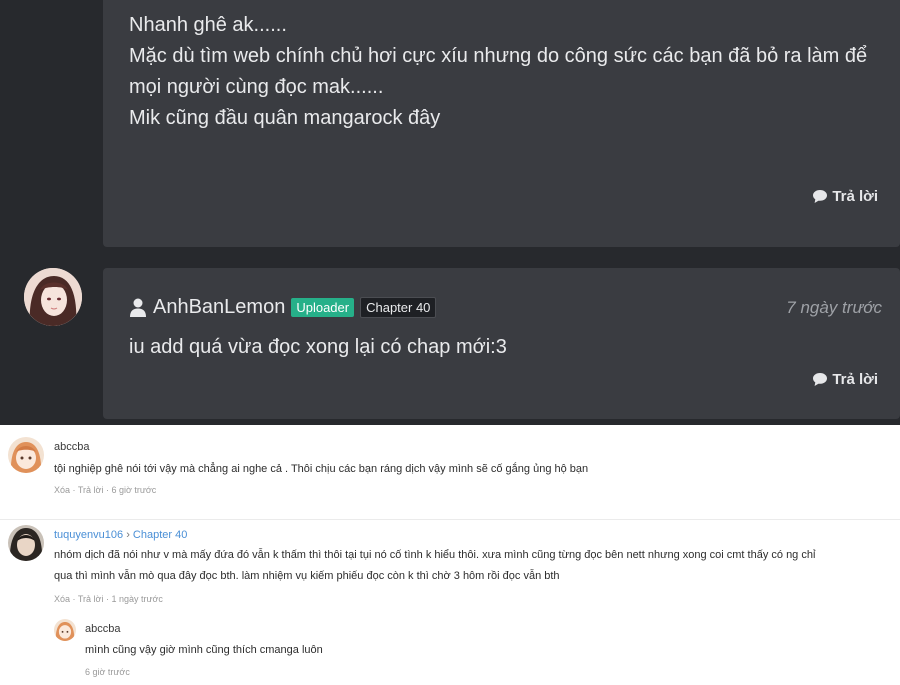  Describe the element at coordinates (160, 535) in the screenshot. I see `chapter-link: Chapter 40` at that location.